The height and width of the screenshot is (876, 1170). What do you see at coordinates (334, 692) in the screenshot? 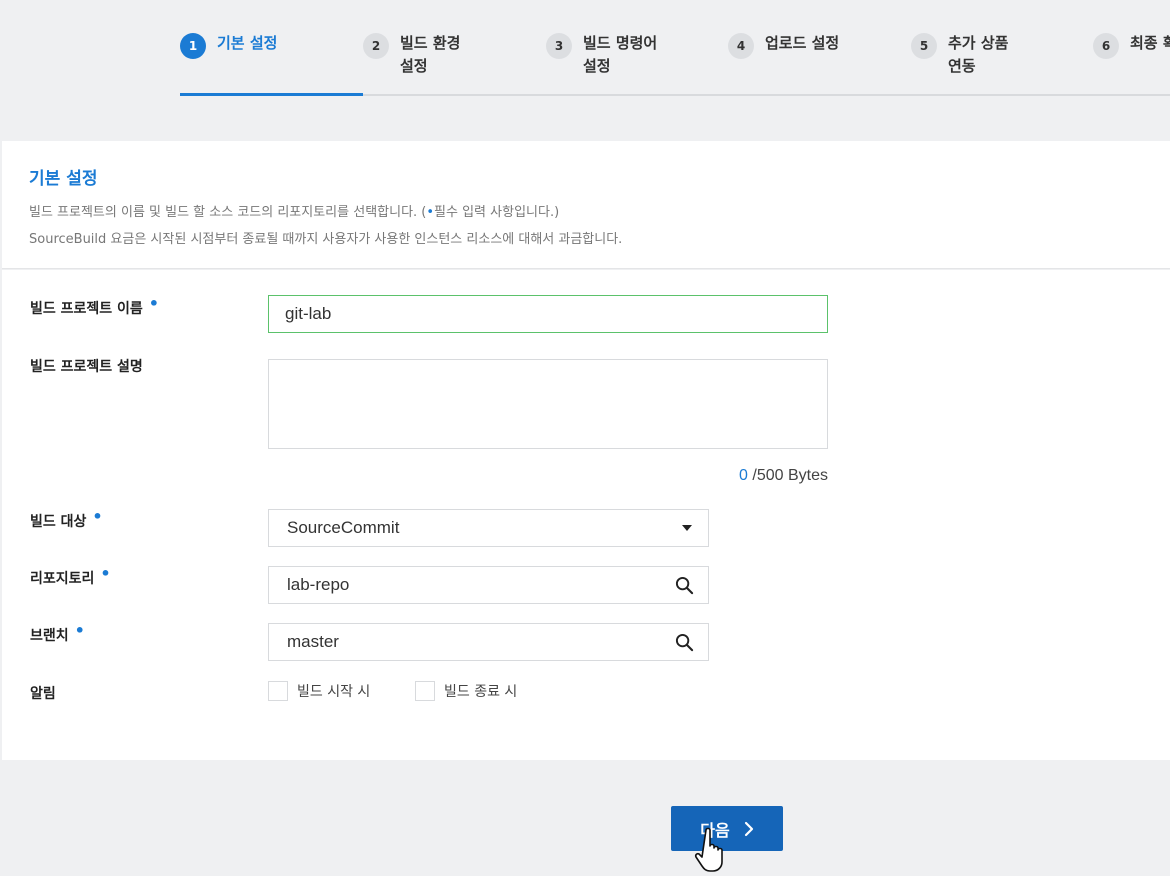
I see `notify-start-label: 빌드 시작 시` at bounding box center [334, 692].